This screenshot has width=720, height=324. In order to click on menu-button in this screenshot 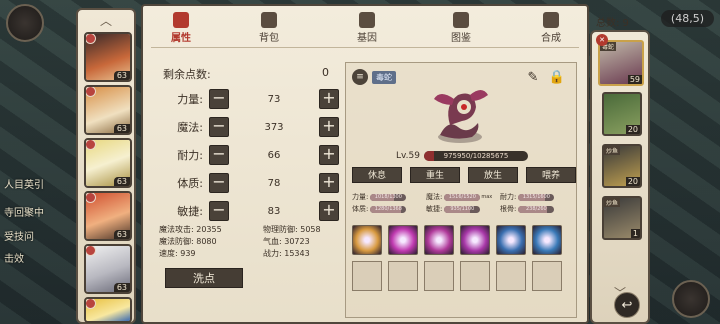, I will do `click(691, 299)`.